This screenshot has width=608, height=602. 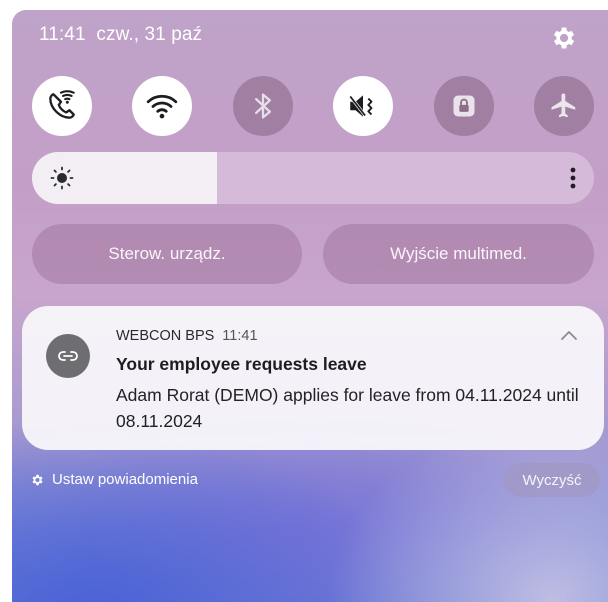 I want to click on bluetooth-icon, so click(x=262, y=106).